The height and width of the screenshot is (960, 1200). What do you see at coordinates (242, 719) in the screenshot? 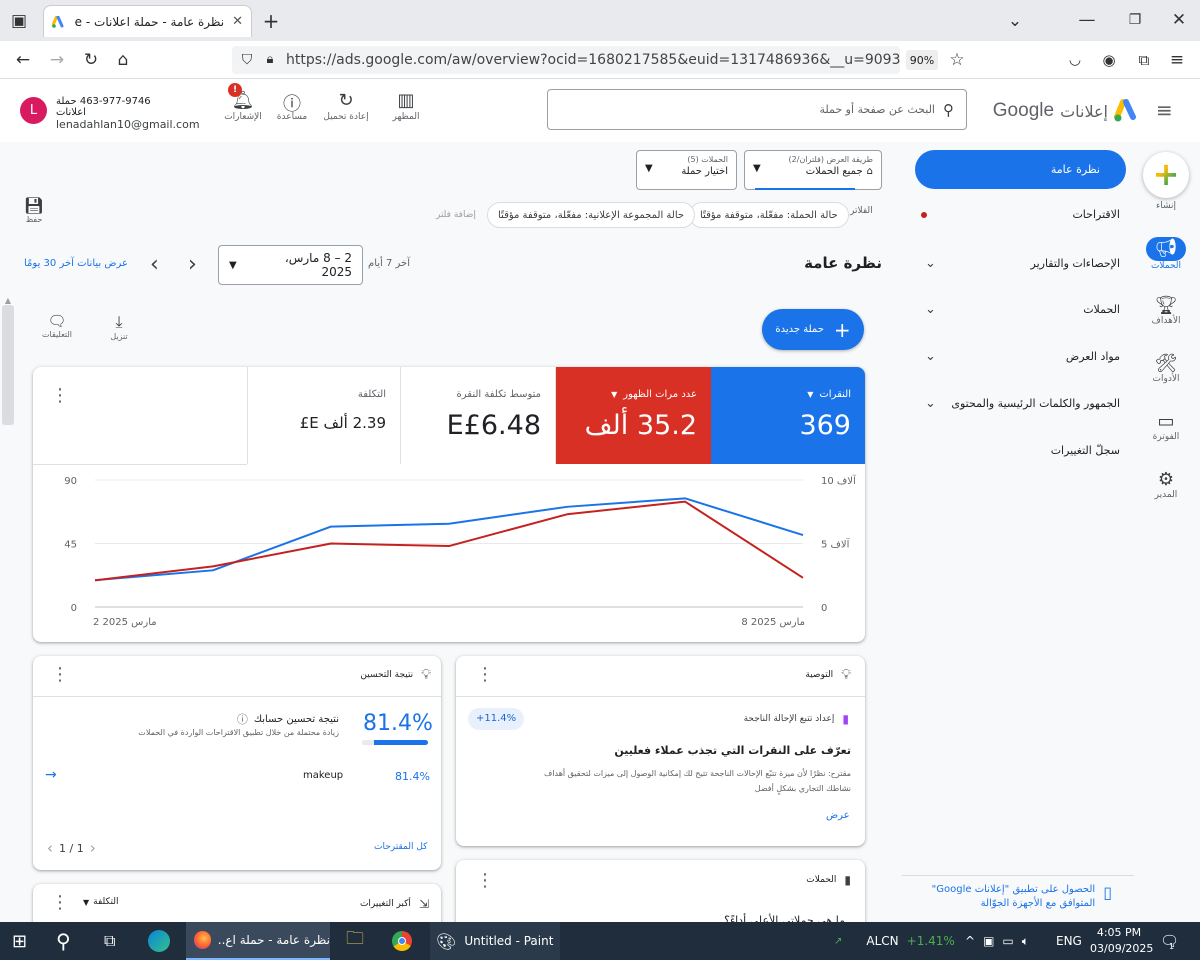
I see `help-icon: ⓘ` at bounding box center [242, 719].